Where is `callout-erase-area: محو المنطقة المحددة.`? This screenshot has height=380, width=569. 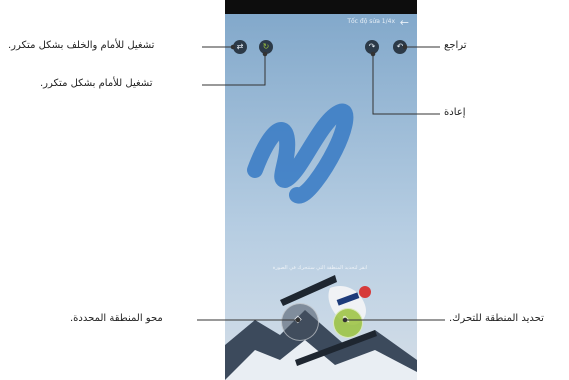 callout-erase-area: محو المنطقة المحددة. is located at coordinates (116, 318).